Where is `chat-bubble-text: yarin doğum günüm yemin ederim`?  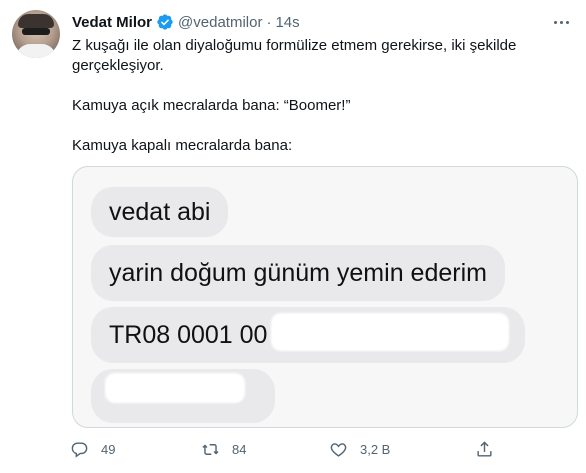
chat-bubble-text: yarin doğum günüm yemin ederim is located at coordinates (298, 272).